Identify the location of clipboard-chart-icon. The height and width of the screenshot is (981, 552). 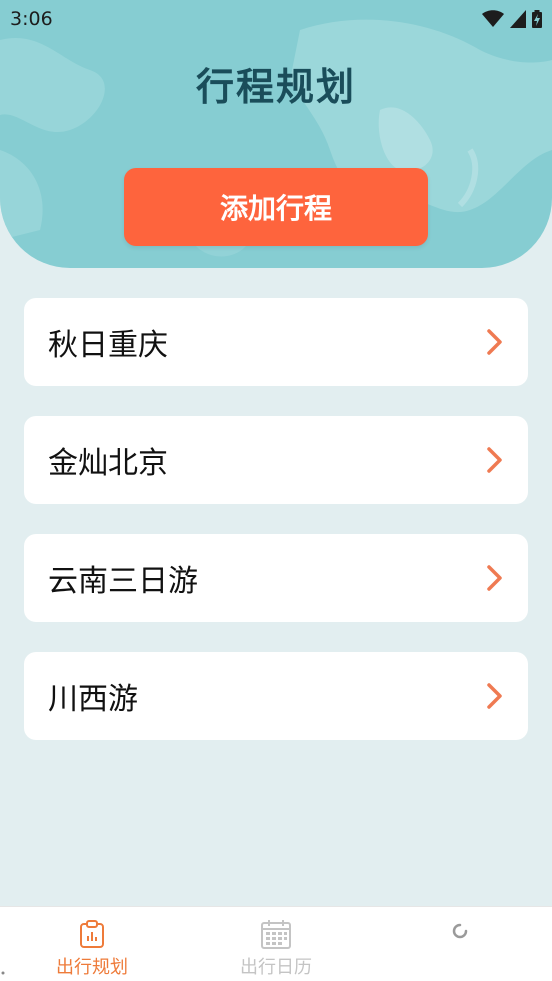
(92, 934).